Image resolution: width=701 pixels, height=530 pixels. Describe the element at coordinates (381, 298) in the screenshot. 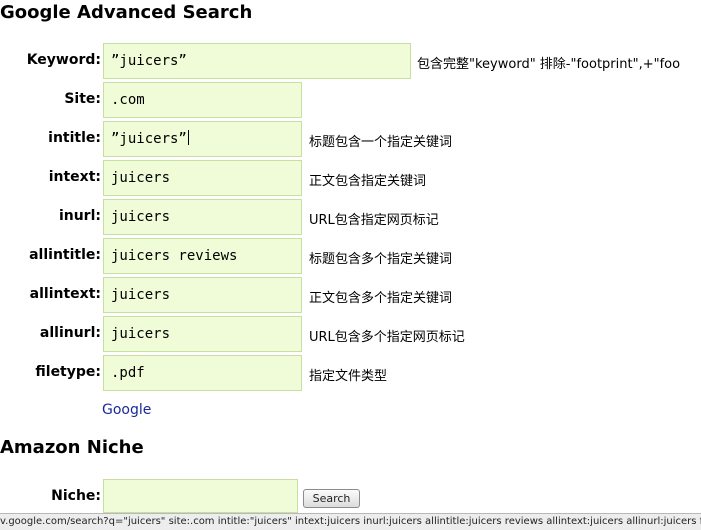

I see `allintext-hint: 正文包含多个指定关键词` at that location.